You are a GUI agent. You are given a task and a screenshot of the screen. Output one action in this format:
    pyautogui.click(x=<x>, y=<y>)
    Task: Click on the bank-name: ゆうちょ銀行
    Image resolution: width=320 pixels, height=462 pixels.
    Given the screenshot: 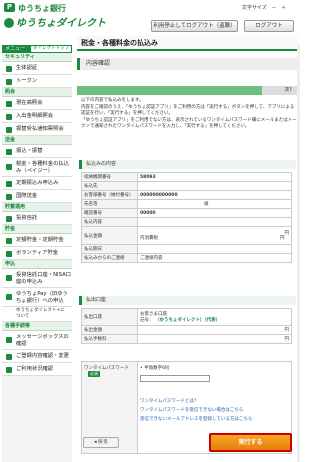 What is the action you would take?
    pyautogui.click(x=42, y=8)
    